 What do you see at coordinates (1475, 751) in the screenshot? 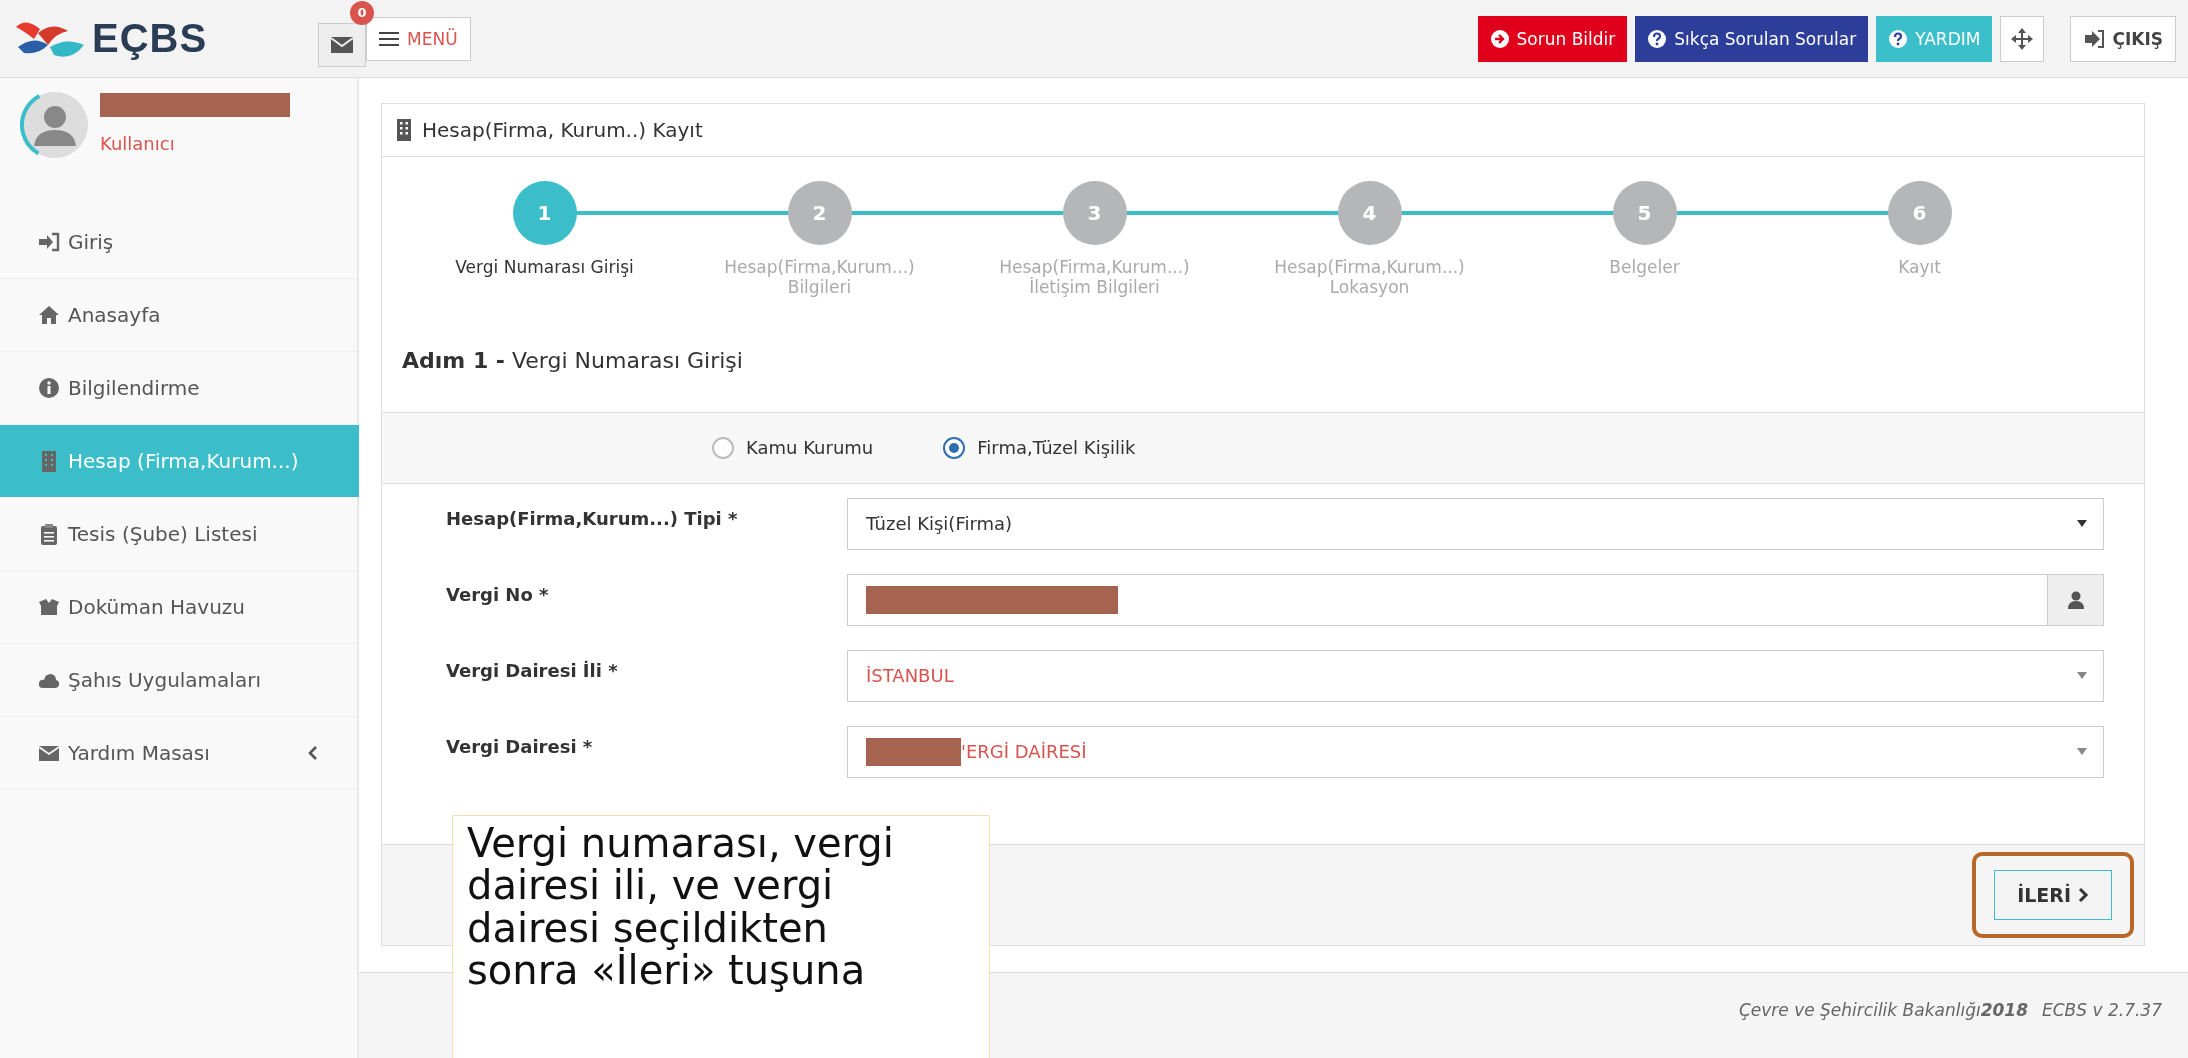
I see `select-field: 'ERGİ DAİRESİ` at bounding box center [1475, 751].